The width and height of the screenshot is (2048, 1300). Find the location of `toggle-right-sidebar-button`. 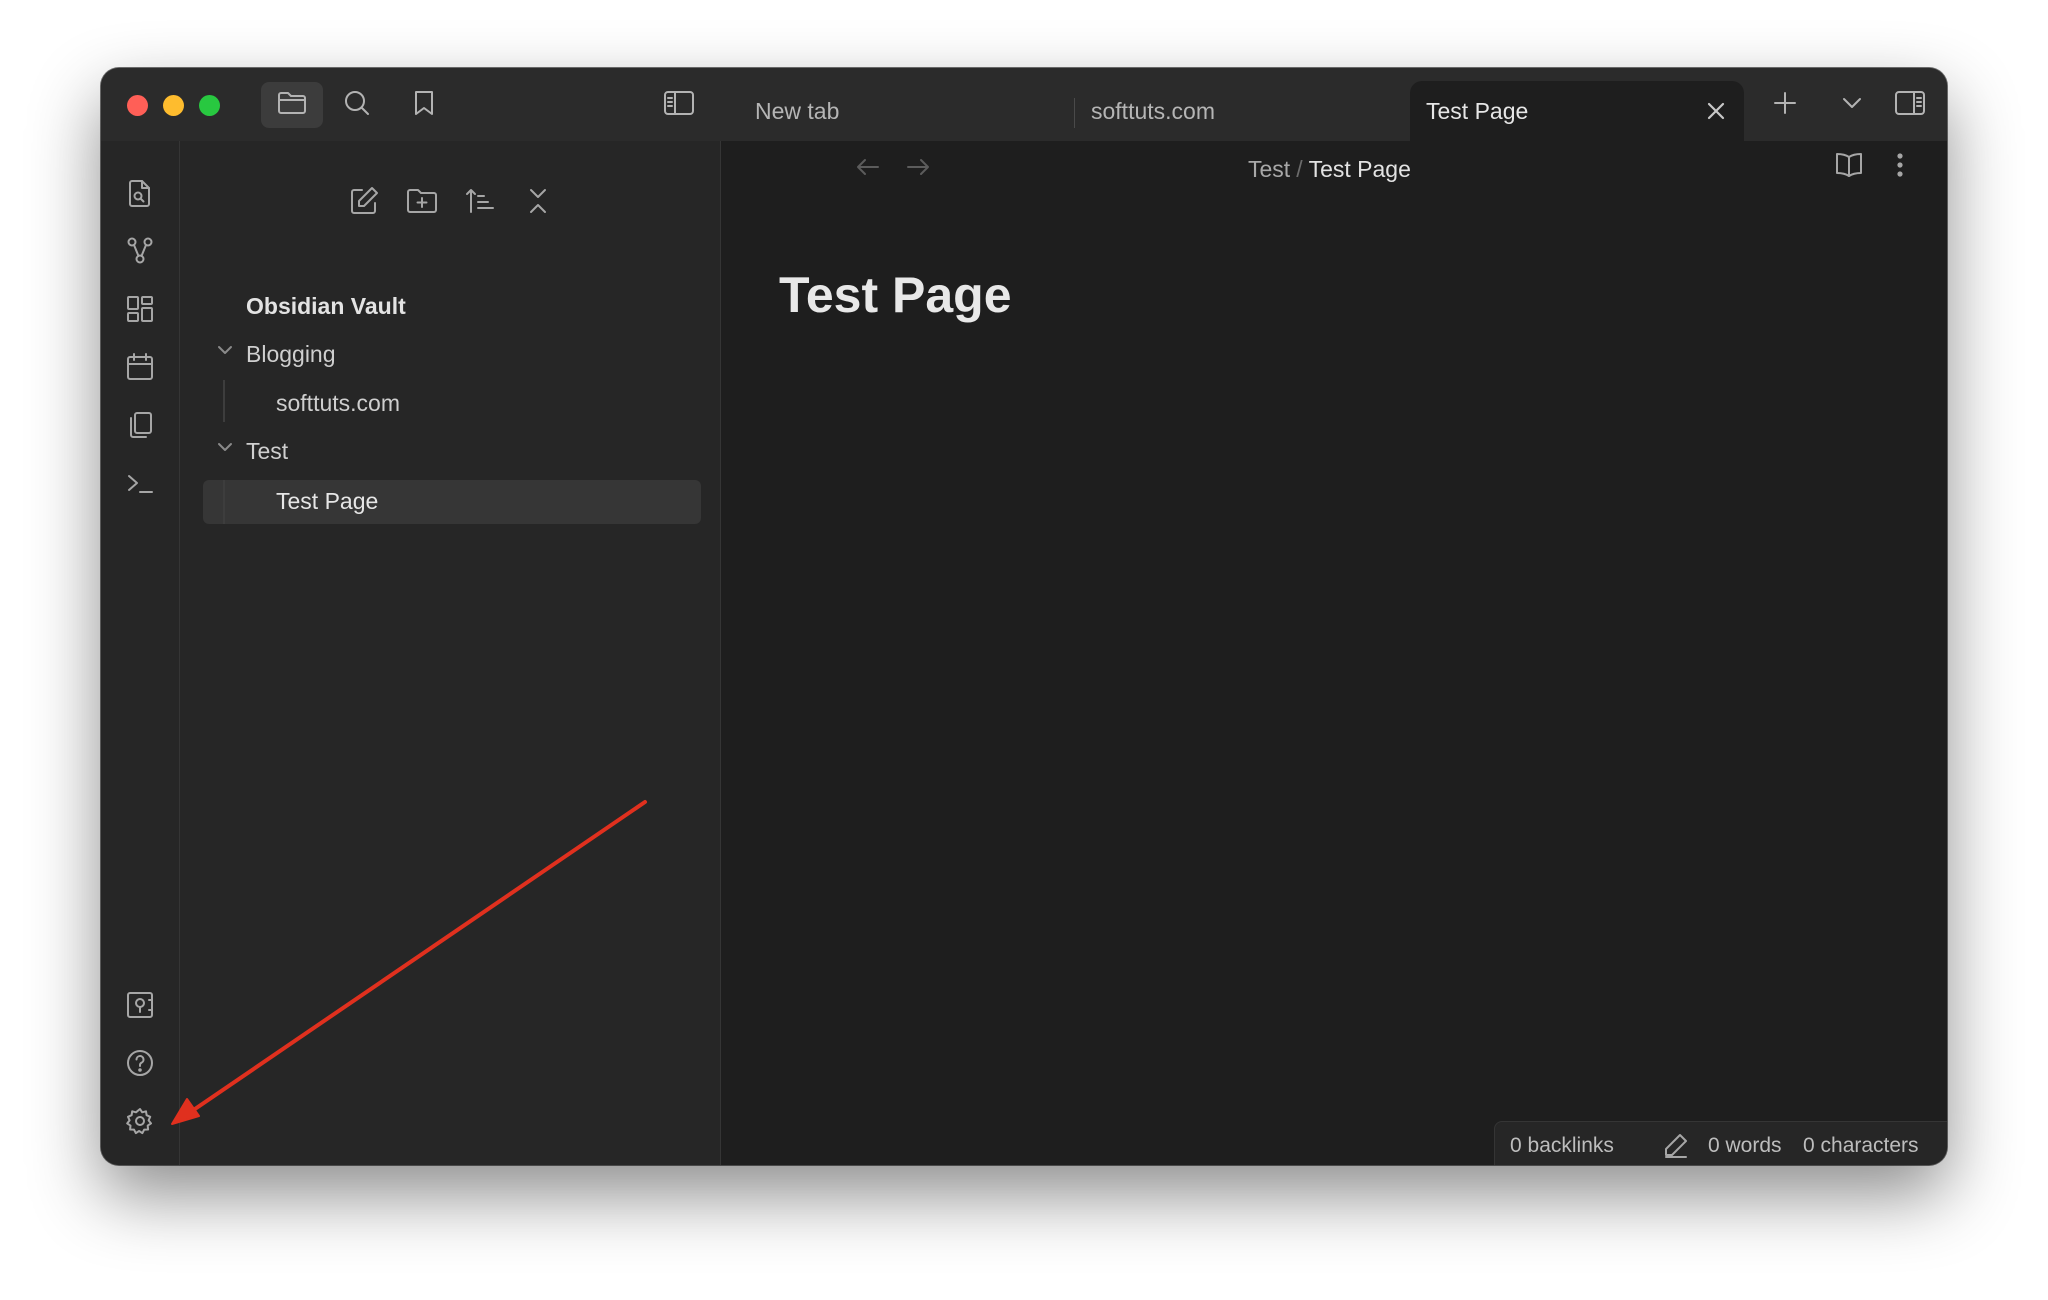

toggle-right-sidebar-button is located at coordinates (1910, 105).